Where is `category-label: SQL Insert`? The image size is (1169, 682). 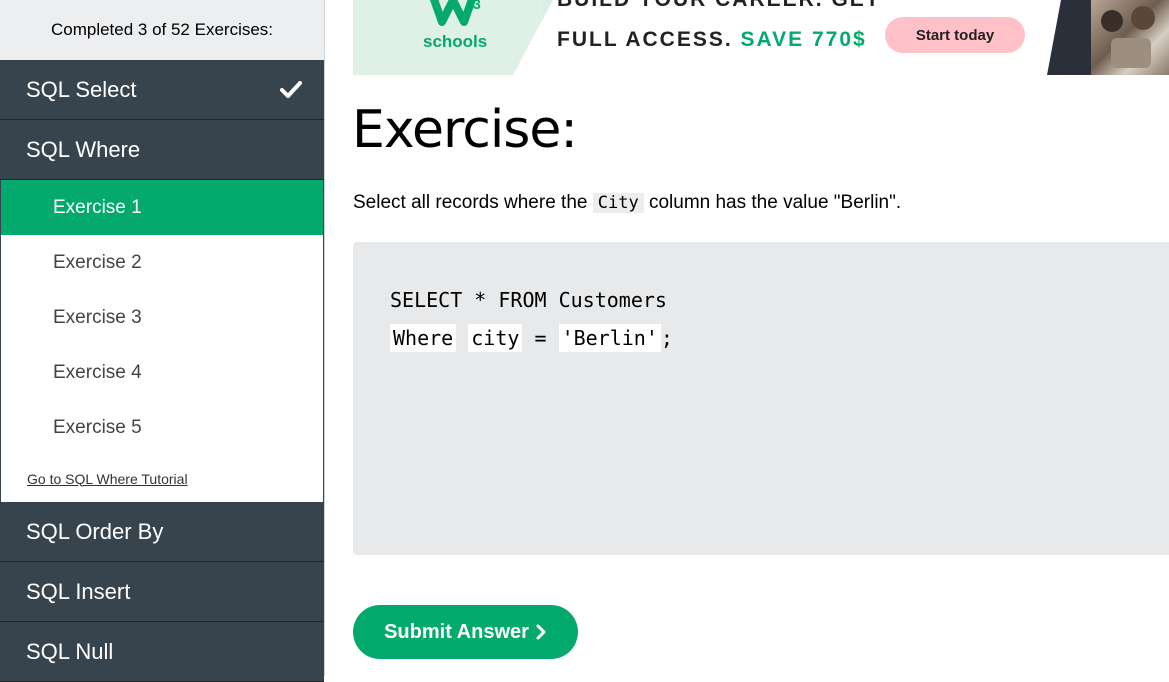
category-label: SQL Insert is located at coordinates (78, 592).